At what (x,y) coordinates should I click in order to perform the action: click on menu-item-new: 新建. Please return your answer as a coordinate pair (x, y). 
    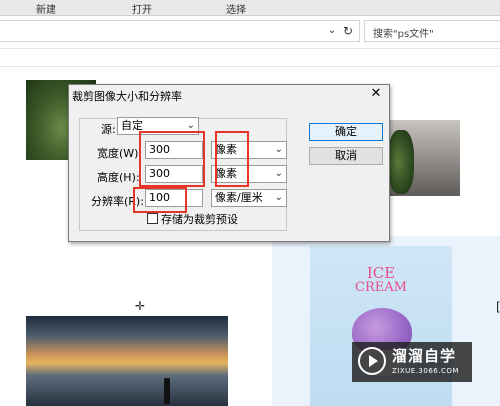
    Looking at the image, I should click on (46, 8).